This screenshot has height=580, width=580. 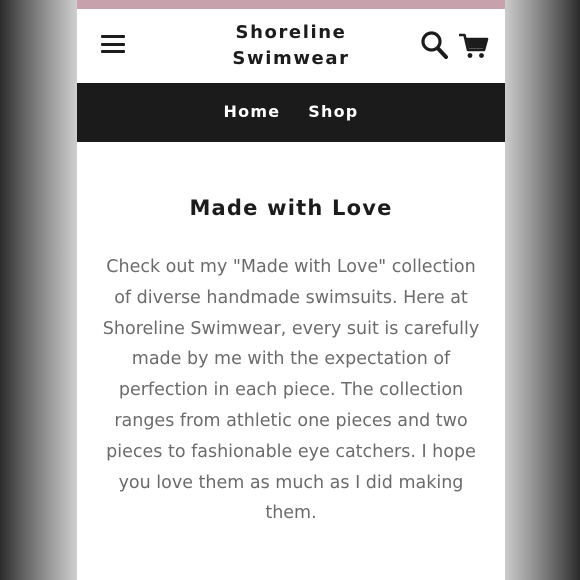 What do you see at coordinates (333, 112) in the screenshot?
I see `nav-link-shop: Shop` at bounding box center [333, 112].